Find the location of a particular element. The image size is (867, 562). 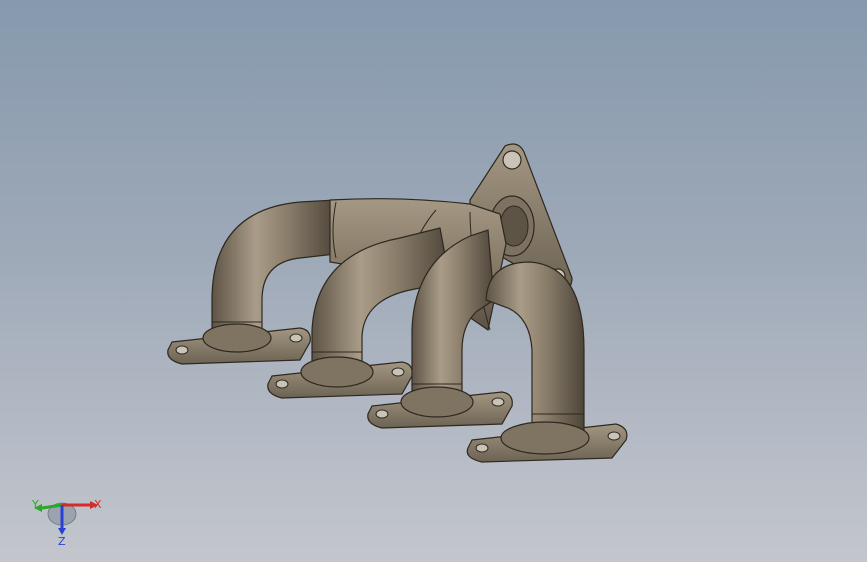

z-axis-label: Z is located at coordinates (62, 541).